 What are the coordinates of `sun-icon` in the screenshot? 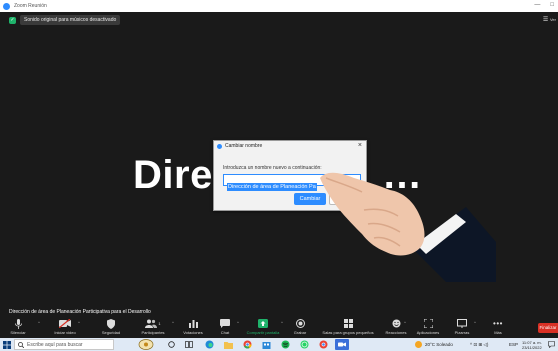 It's located at (418, 344).